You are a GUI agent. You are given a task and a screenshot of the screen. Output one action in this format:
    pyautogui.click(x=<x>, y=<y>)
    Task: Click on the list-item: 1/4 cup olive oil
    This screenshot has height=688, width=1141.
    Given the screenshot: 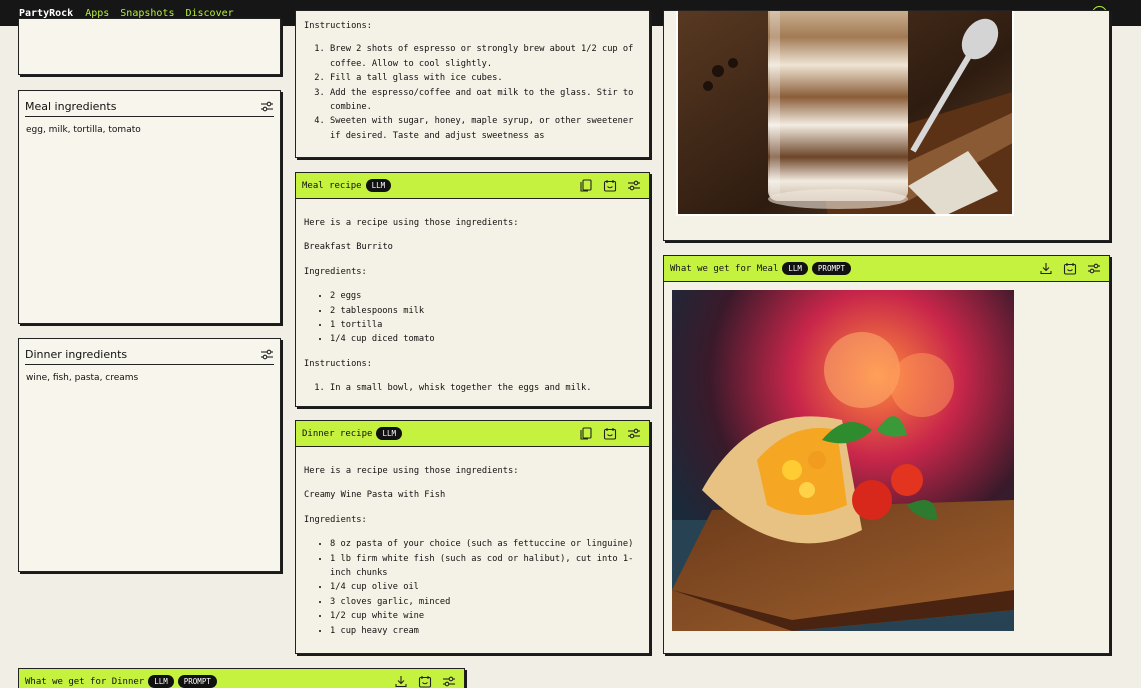 What is the action you would take?
    pyautogui.click(x=485, y=587)
    